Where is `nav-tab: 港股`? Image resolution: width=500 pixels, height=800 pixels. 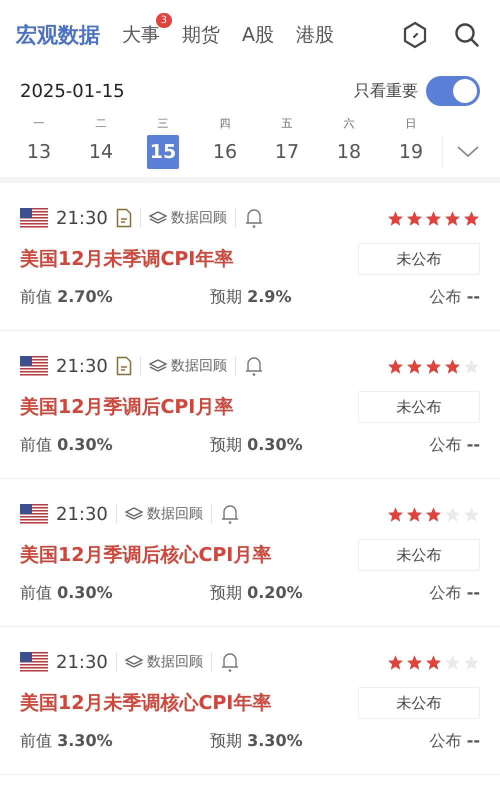
nav-tab: 港股 is located at coordinates (315, 35).